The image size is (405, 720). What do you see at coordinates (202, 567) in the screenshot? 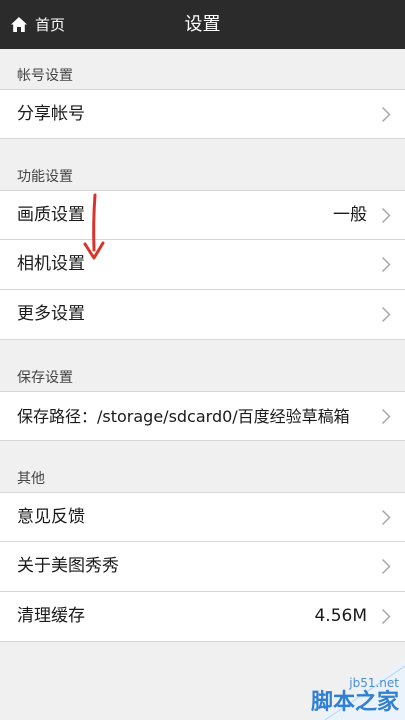
I see `settings-row-about: 关于美图秀秀` at bounding box center [202, 567].